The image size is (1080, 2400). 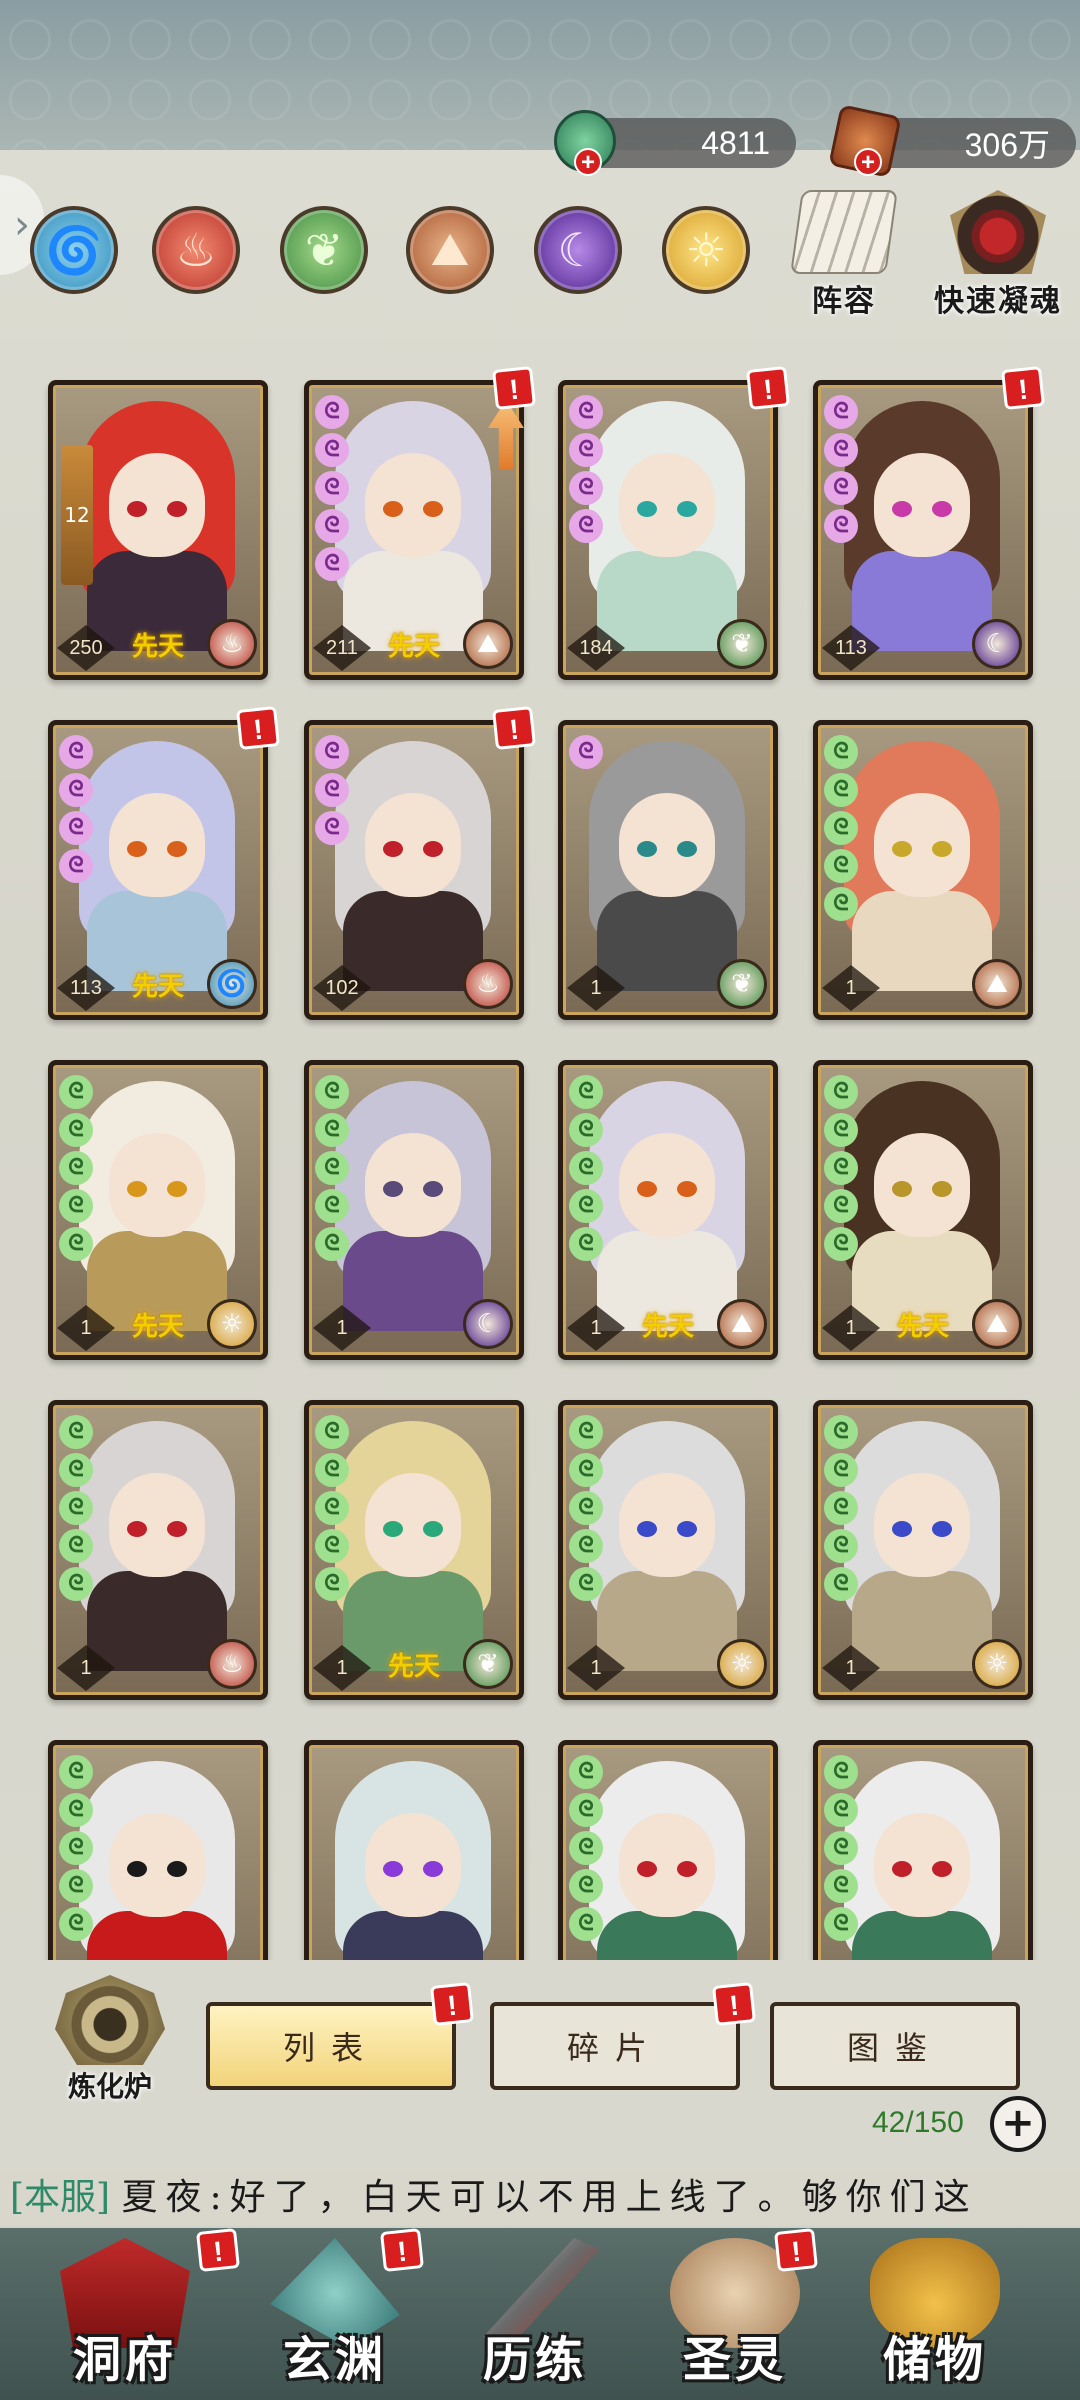 I want to click on light-element-icon: ☼, so click(x=742, y=1664).